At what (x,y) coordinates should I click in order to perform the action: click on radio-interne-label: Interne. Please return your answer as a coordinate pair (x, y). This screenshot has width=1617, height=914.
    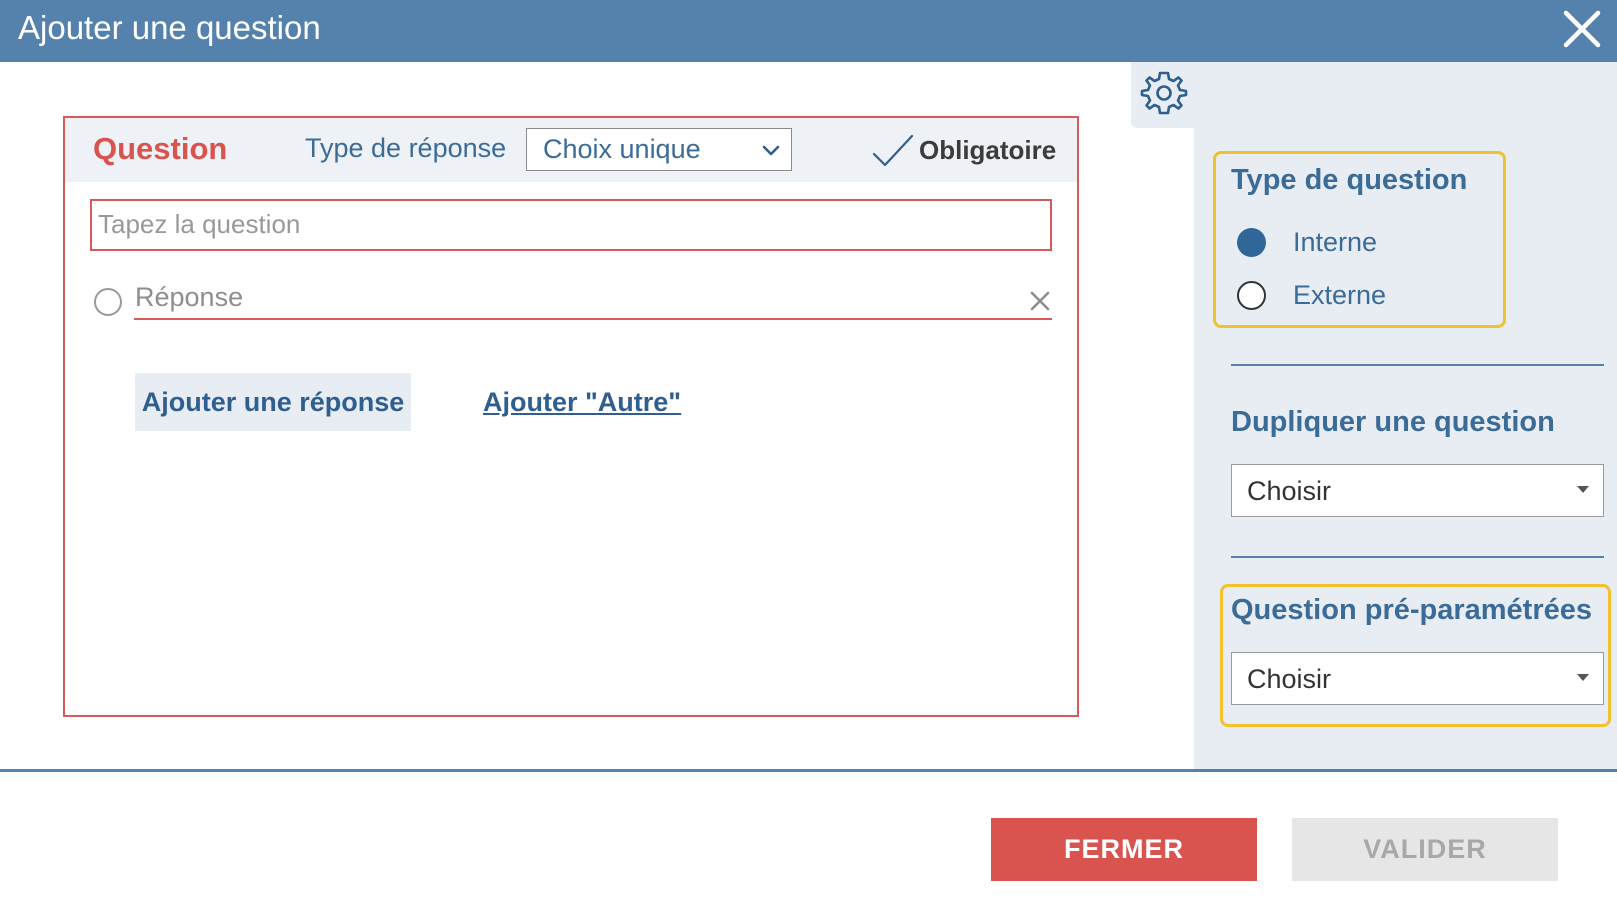
    Looking at the image, I should click on (1335, 242).